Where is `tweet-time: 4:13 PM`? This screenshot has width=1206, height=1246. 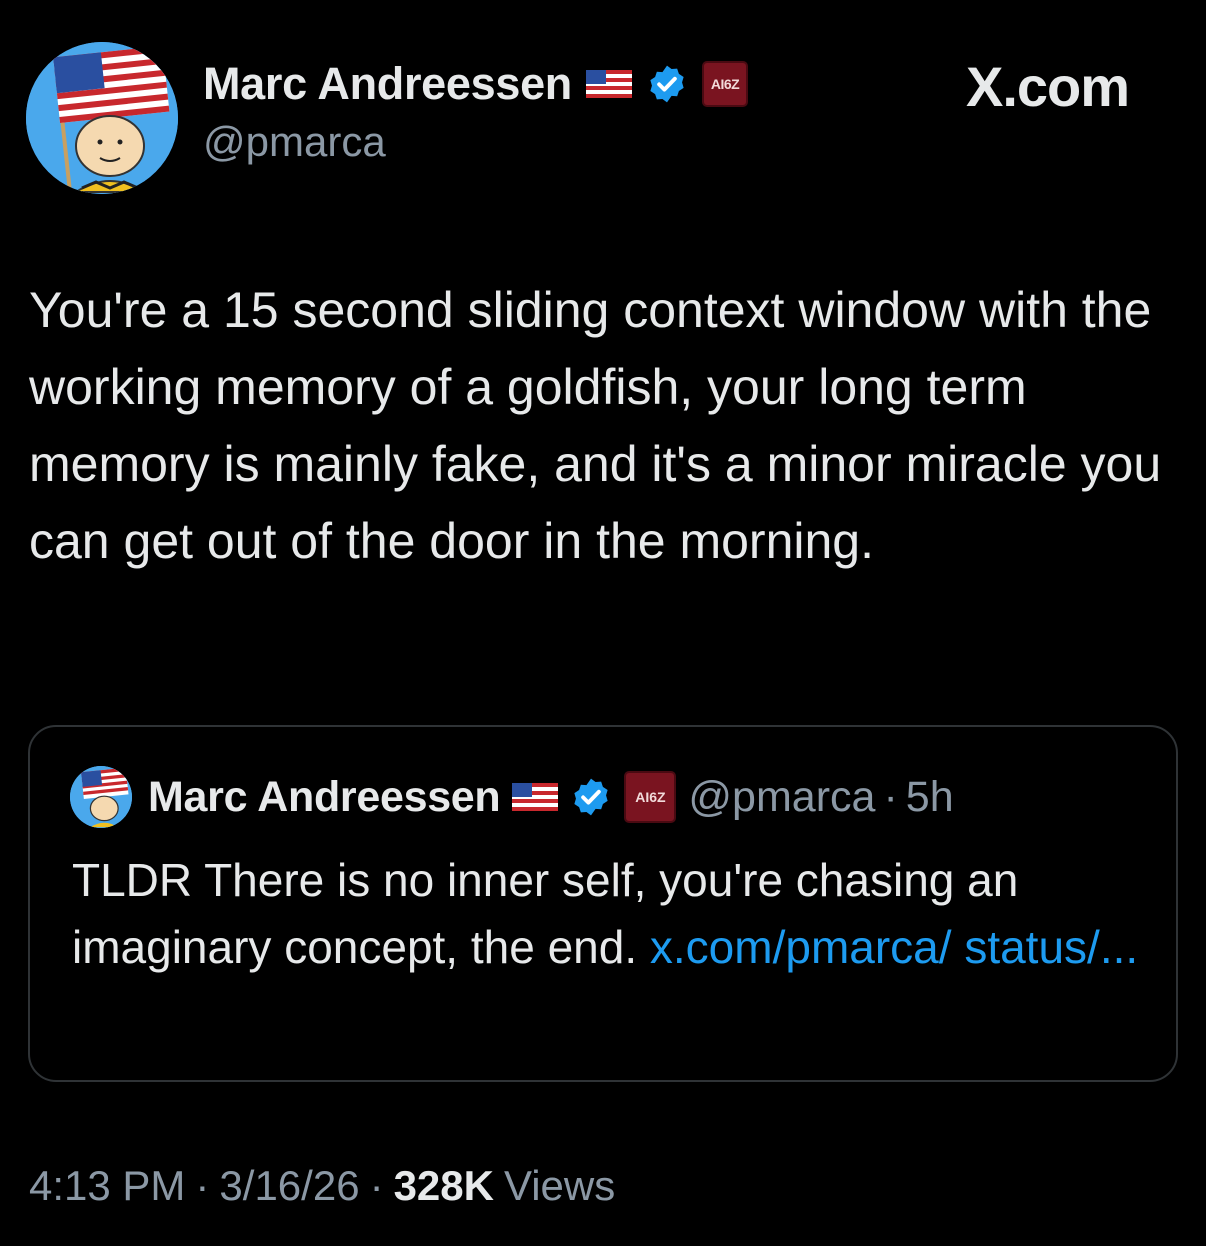 tweet-time: 4:13 PM is located at coordinates (107, 1186).